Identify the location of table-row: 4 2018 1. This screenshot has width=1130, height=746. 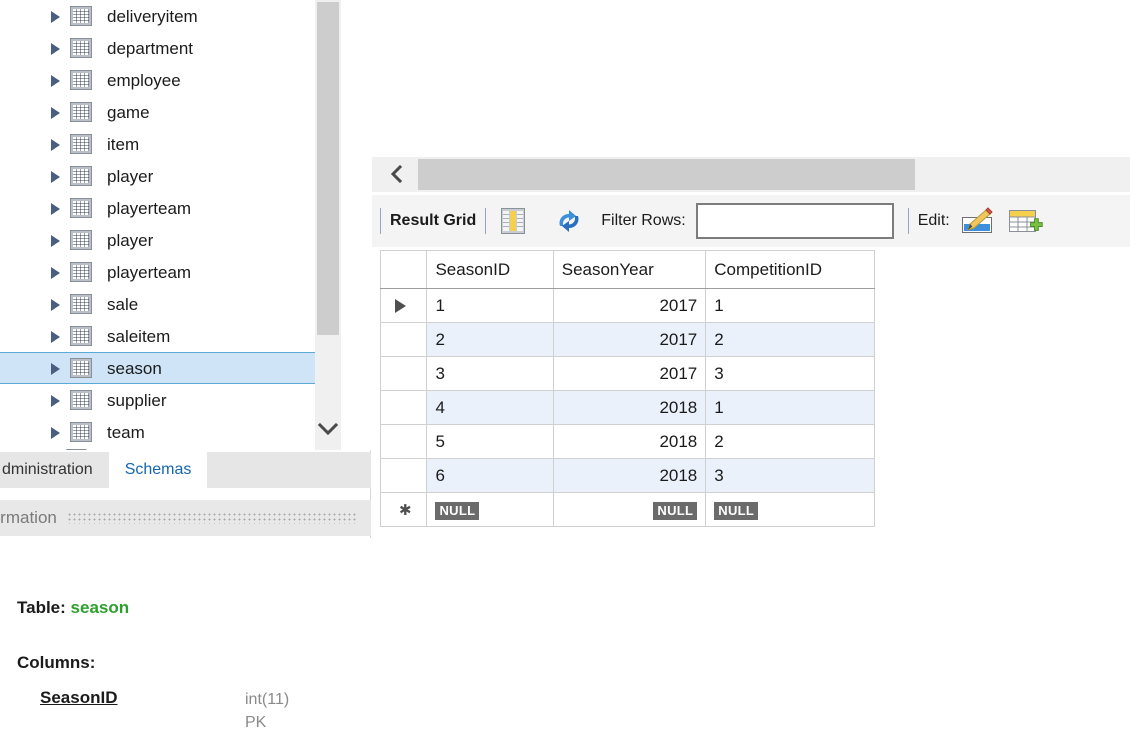
(627, 407).